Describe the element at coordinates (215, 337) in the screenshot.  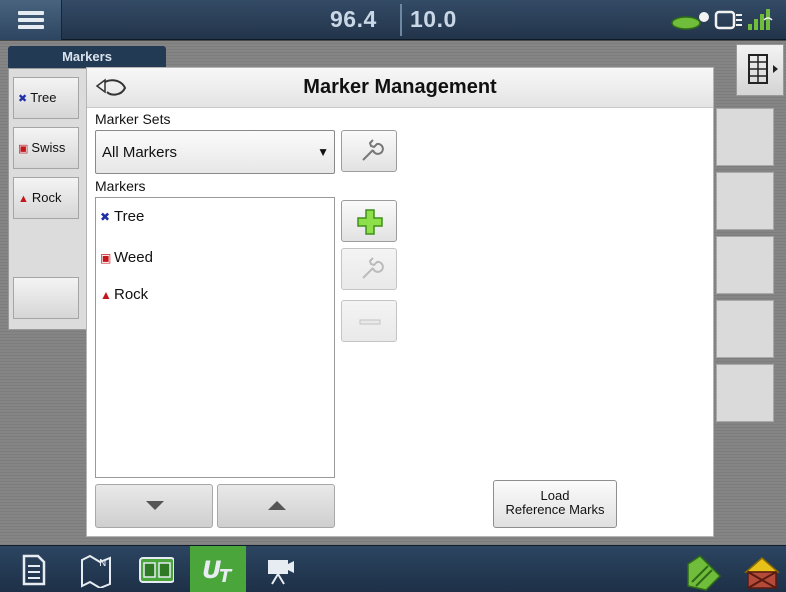
I see `markers-list: ✖ Tree ▣ Weed ▲ Rock` at that location.